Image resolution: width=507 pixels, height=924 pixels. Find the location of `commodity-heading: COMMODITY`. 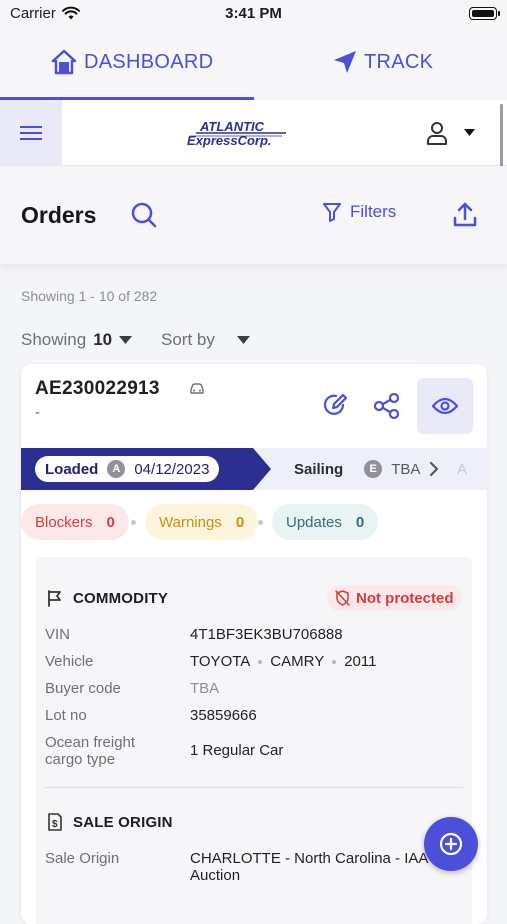

commodity-heading: COMMODITY is located at coordinates (107, 598).